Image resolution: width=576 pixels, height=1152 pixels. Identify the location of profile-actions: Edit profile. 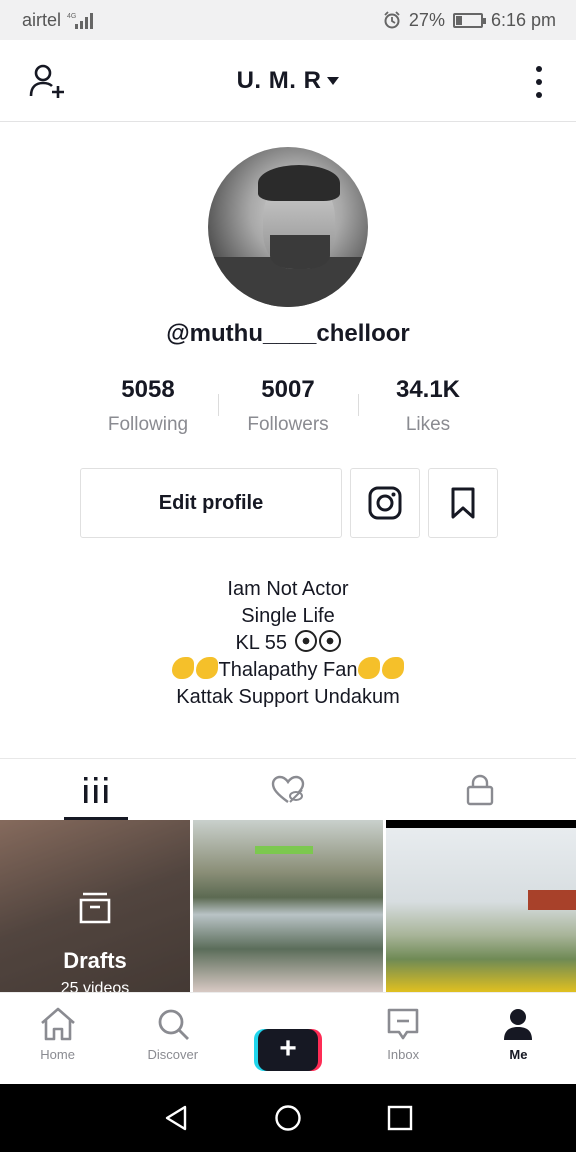
(289, 503).